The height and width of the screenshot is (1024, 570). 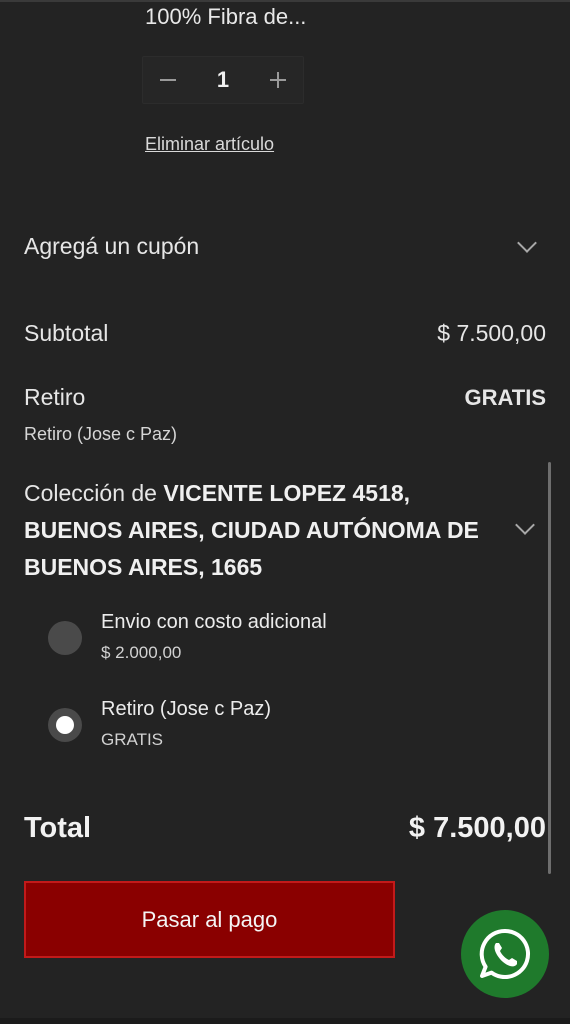 I want to click on pickup-row: Retiro GRATIS, so click(x=285, y=397).